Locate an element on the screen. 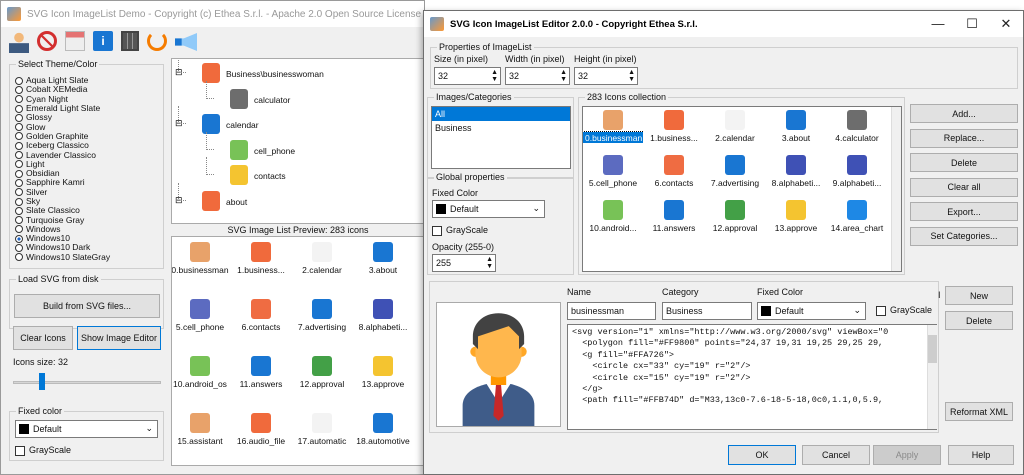 The width and height of the screenshot is (1024, 475). reformat-xml-button: Reformat XML is located at coordinates (979, 411).